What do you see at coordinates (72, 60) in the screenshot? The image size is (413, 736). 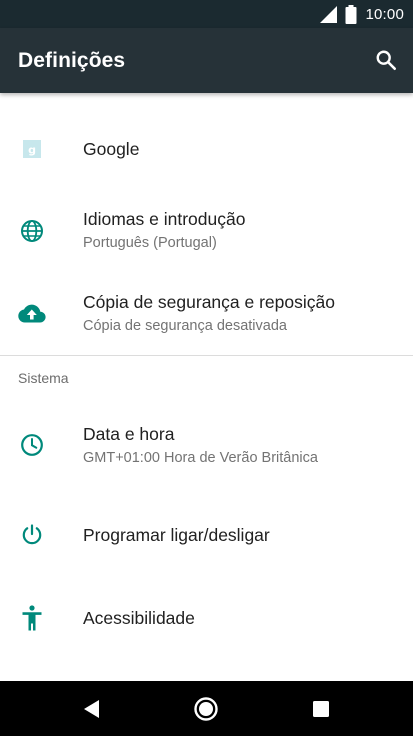 I see `page-title: Definições` at bounding box center [72, 60].